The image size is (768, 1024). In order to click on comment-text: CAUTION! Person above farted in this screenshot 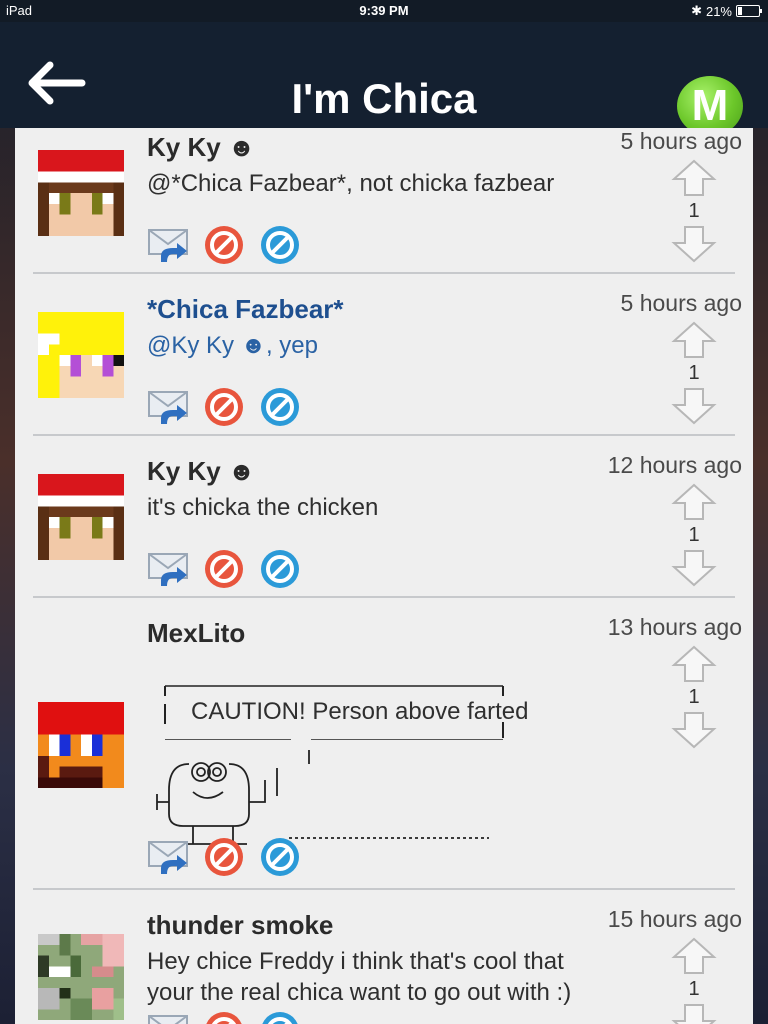, I will do `click(360, 711)`.